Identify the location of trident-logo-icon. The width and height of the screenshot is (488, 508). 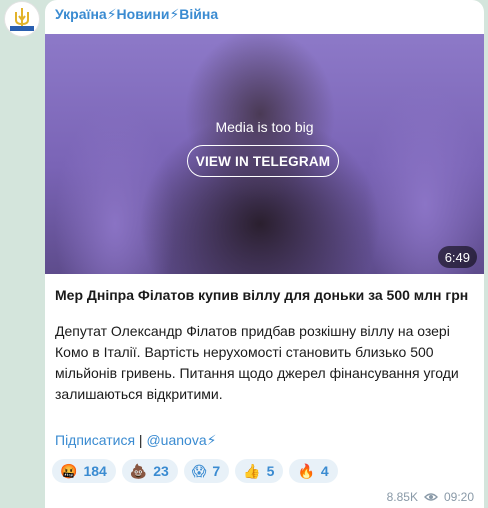
(22, 19).